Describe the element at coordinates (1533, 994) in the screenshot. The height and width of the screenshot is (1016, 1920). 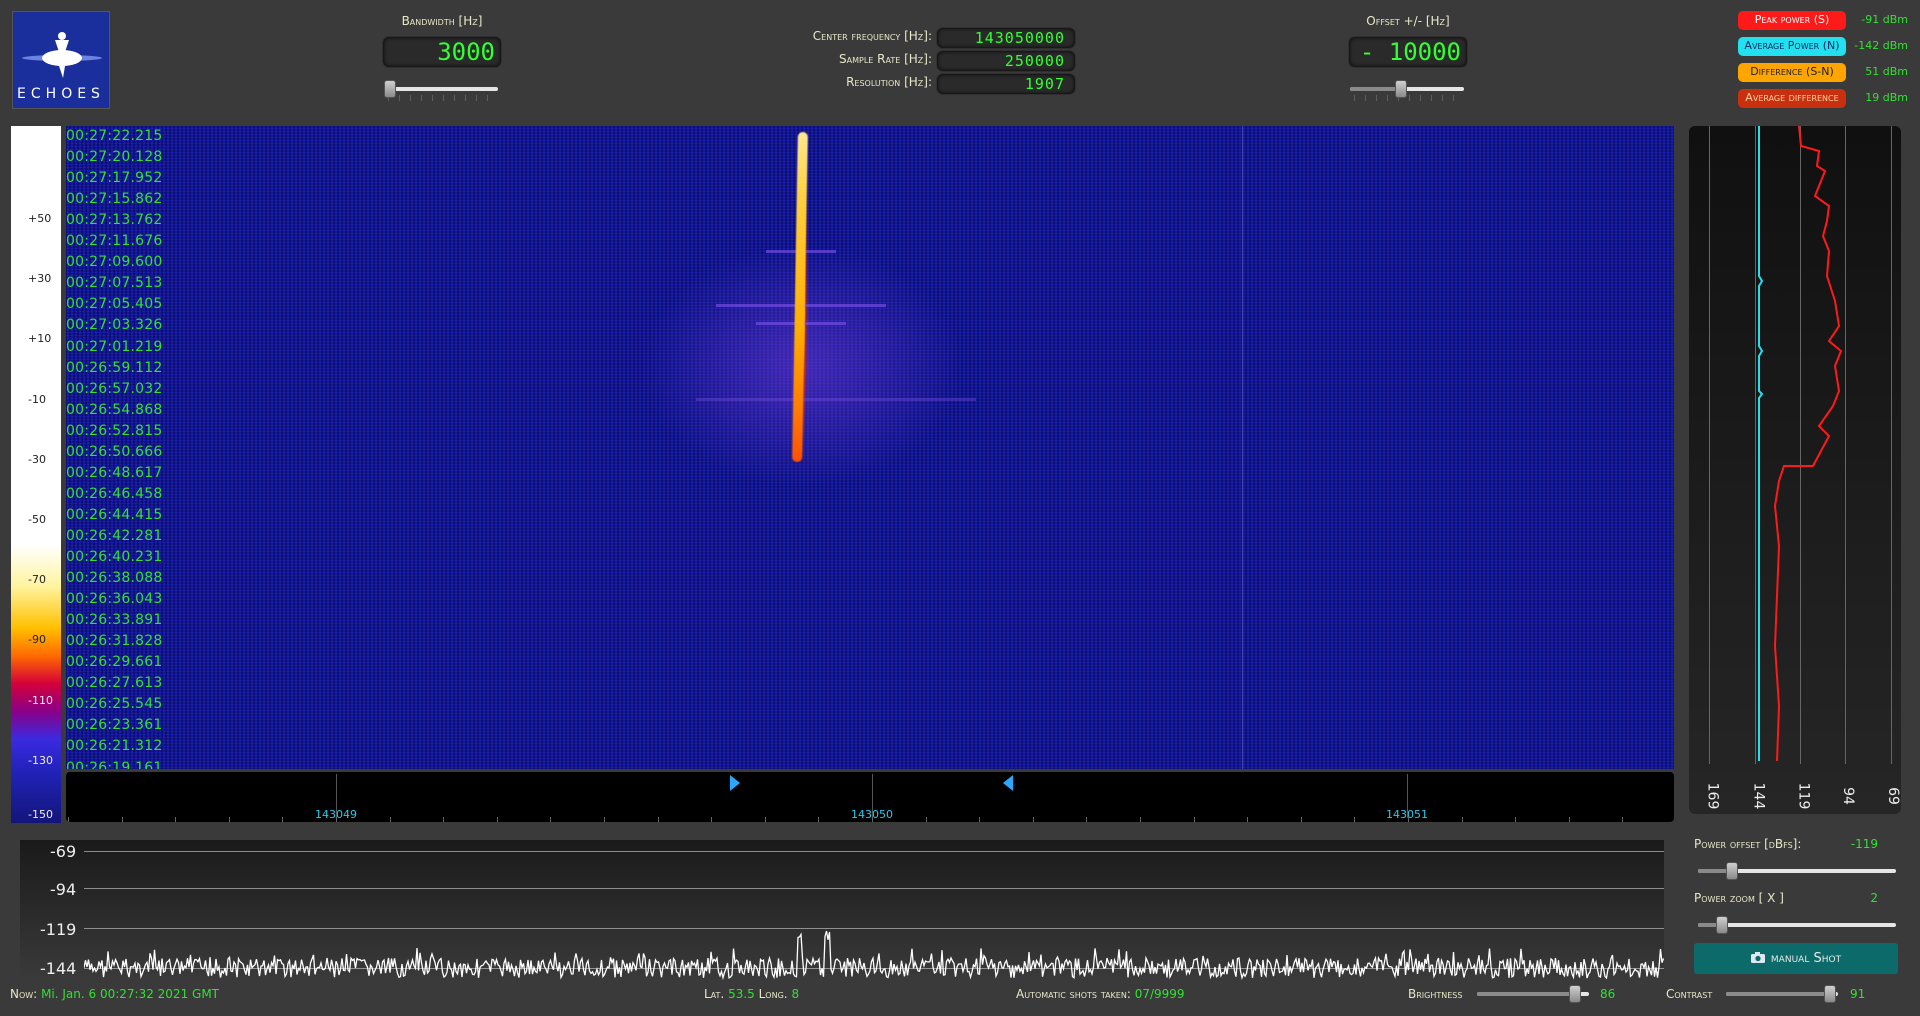
I see `brightness-slider` at that location.